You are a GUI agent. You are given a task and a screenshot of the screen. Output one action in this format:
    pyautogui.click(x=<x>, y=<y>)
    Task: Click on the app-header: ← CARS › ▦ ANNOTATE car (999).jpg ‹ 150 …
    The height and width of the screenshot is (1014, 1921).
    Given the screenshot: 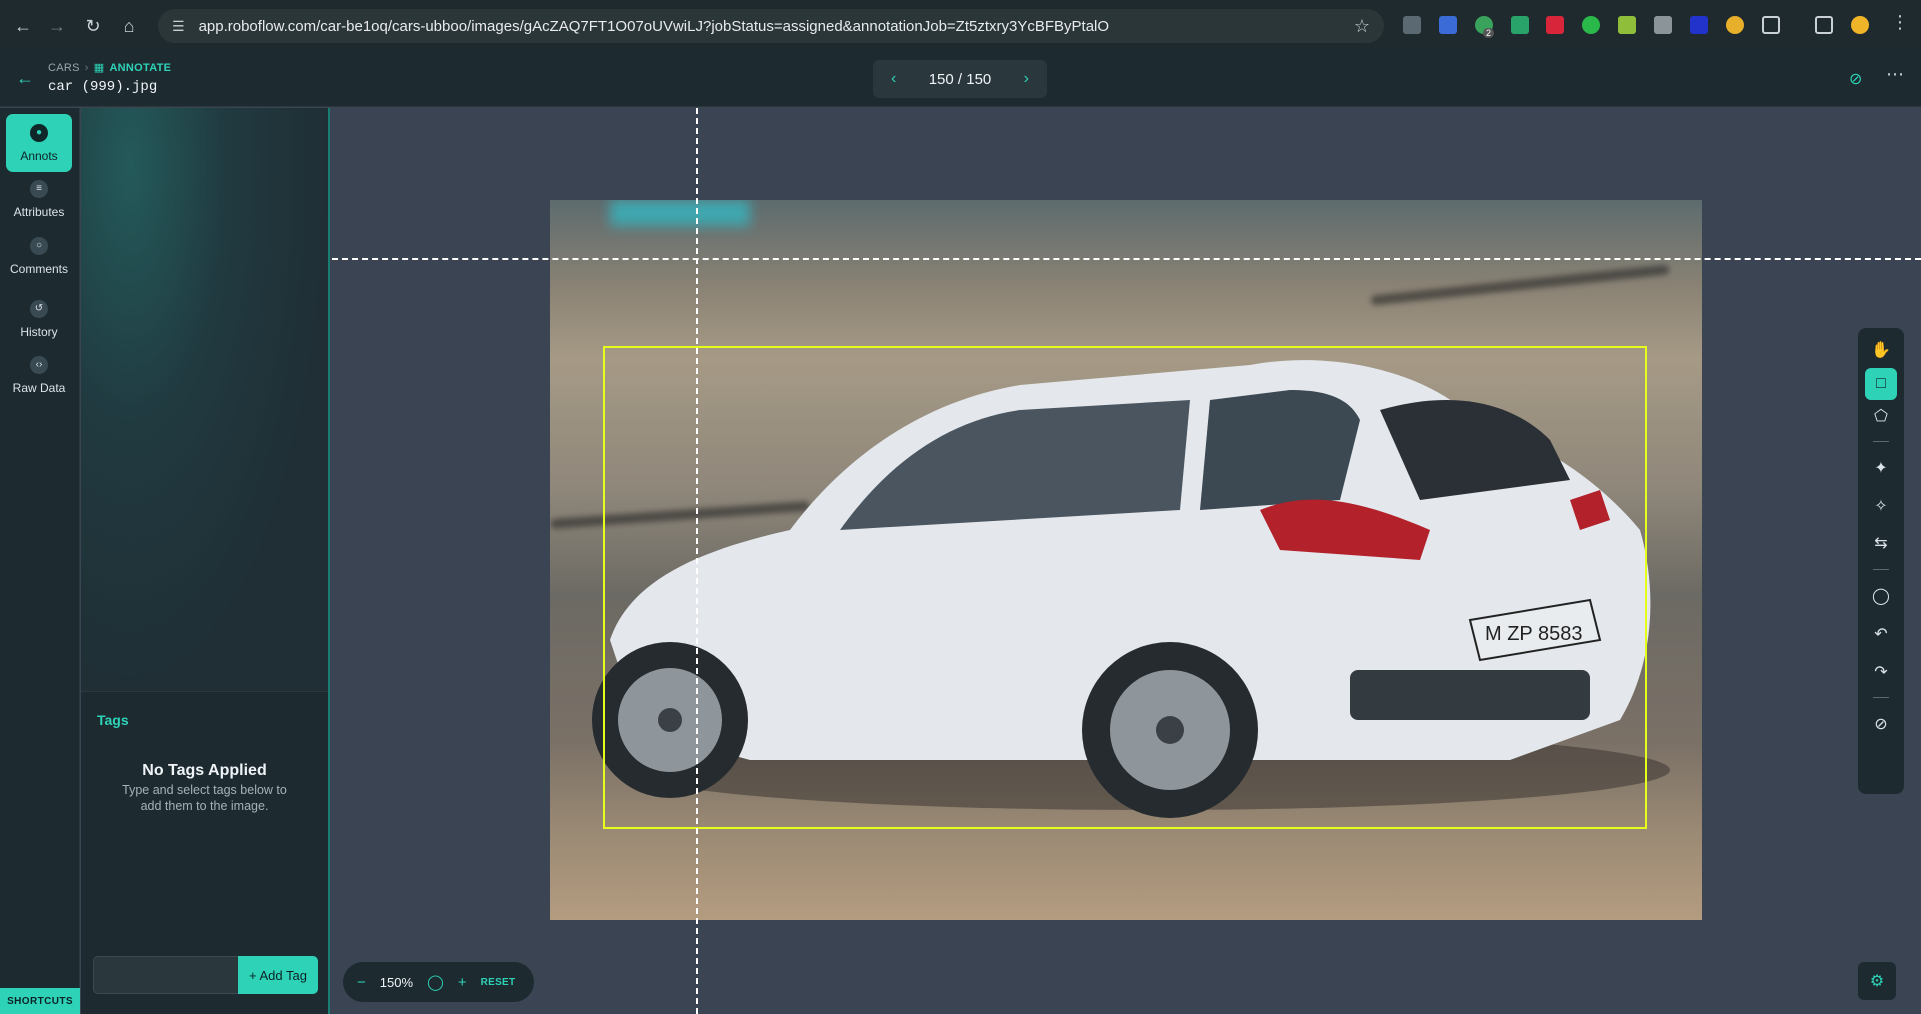 What is the action you would take?
    pyautogui.click(x=960, y=79)
    